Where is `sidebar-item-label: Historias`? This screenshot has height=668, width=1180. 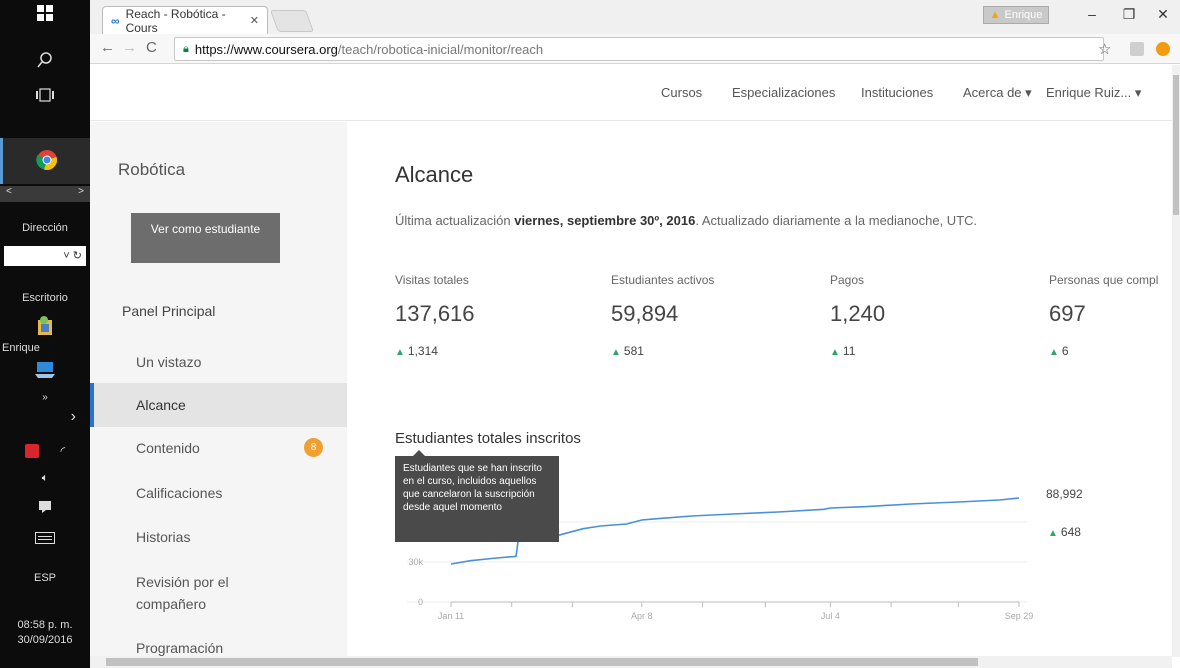 sidebar-item-label: Historias is located at coordinates (163, 537).